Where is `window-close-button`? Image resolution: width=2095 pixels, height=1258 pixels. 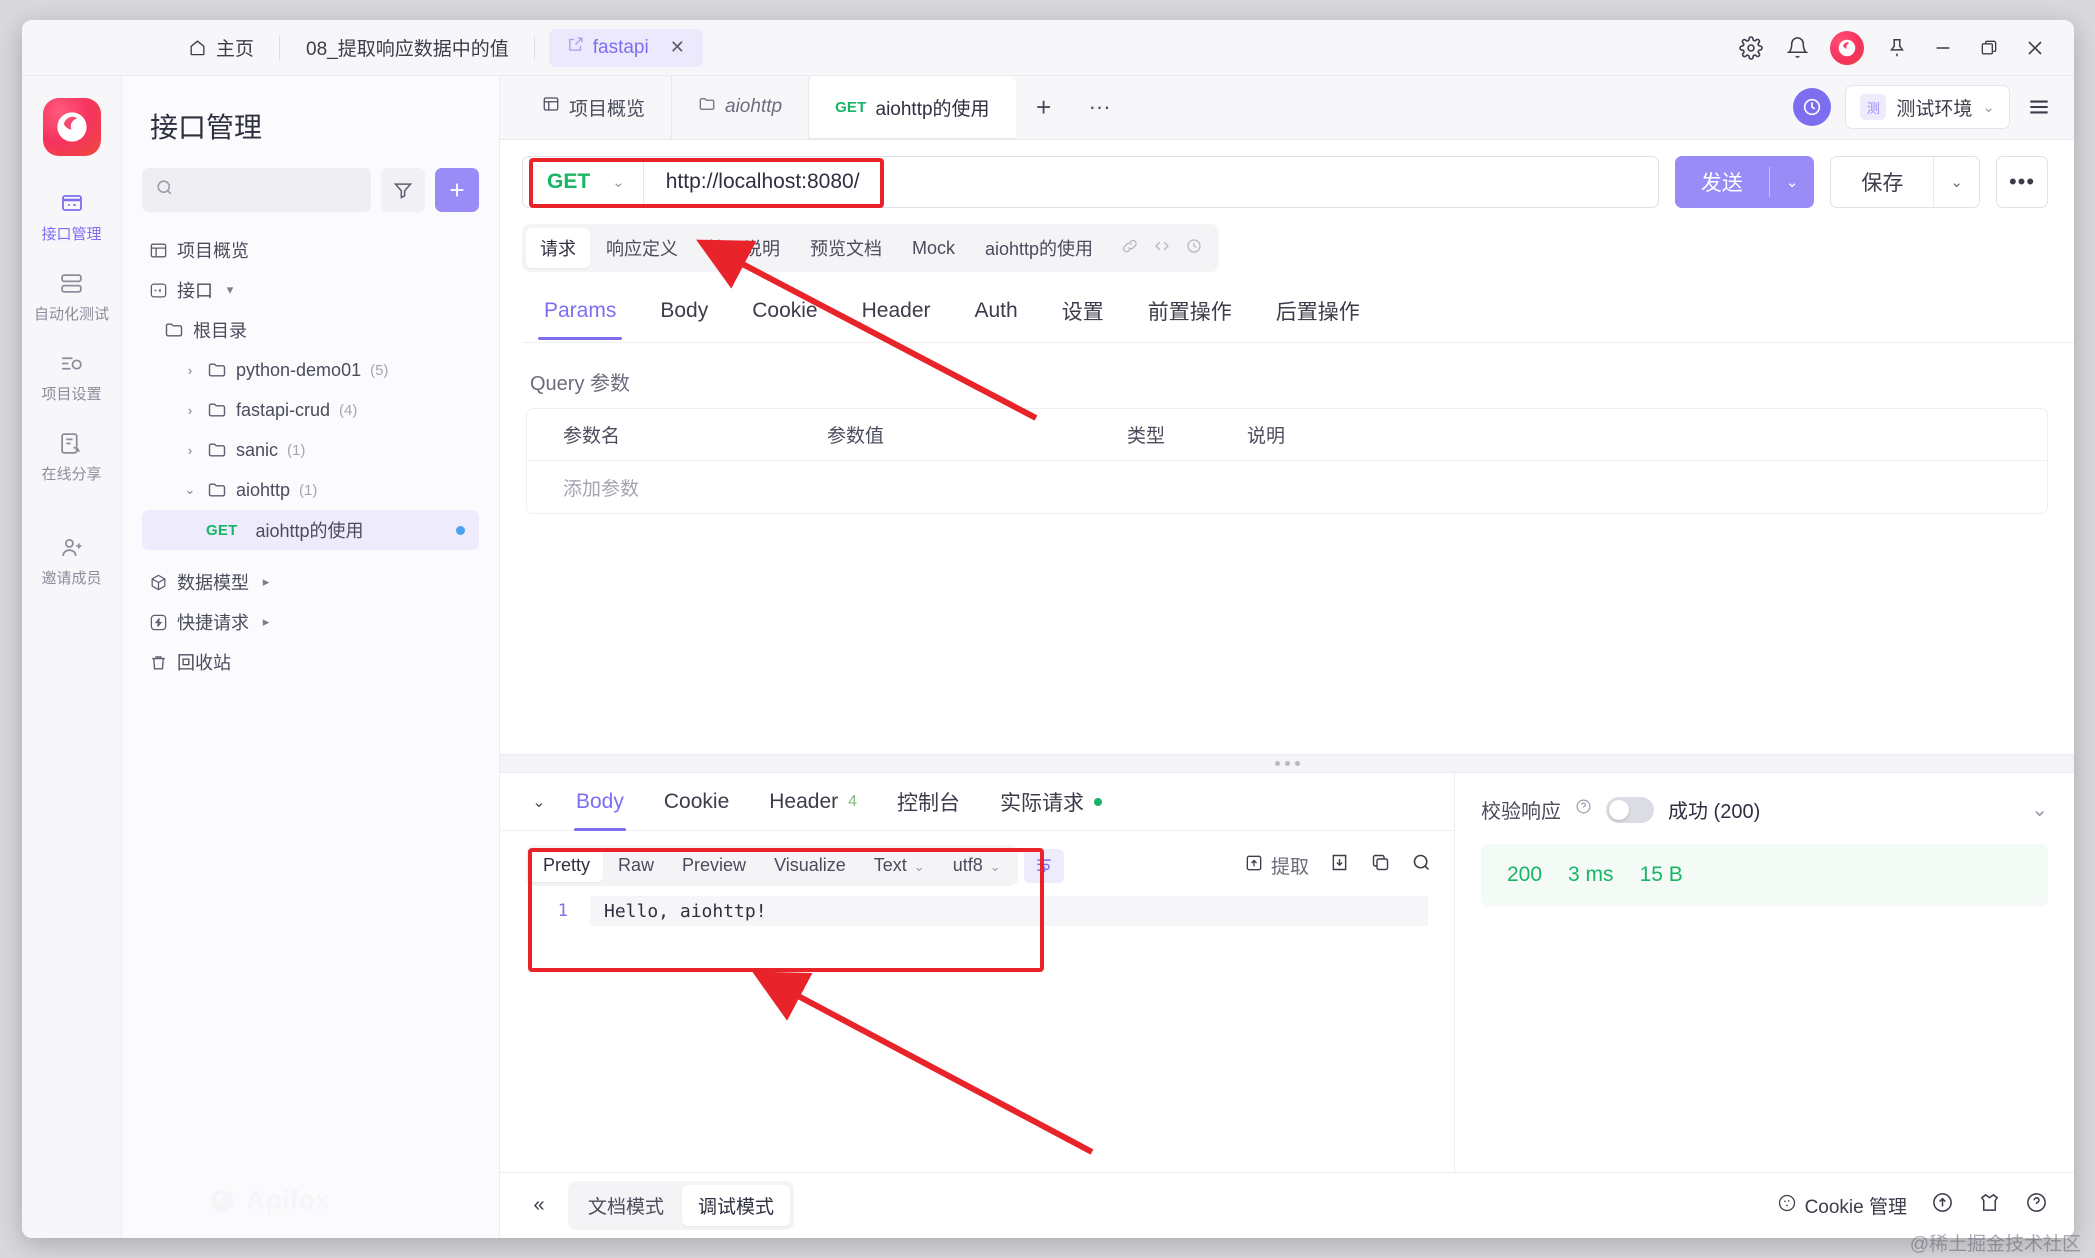
window-close-button is located at coordinates (2035, 48).